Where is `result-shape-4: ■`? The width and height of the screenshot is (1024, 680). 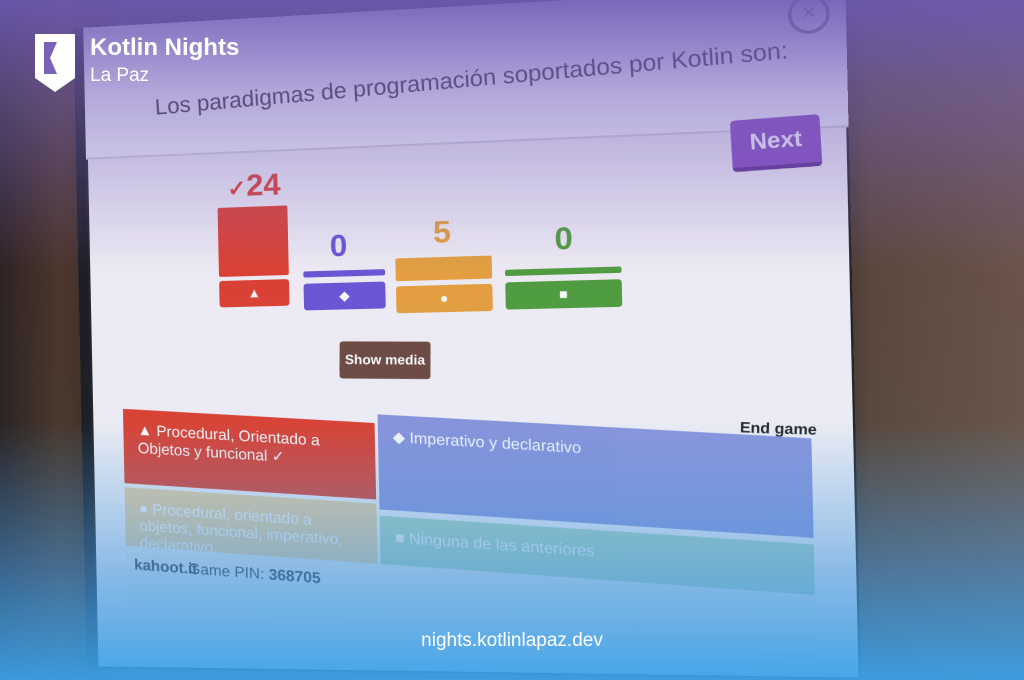 result-shape-4: ■ is located at coordinates (564, 294).